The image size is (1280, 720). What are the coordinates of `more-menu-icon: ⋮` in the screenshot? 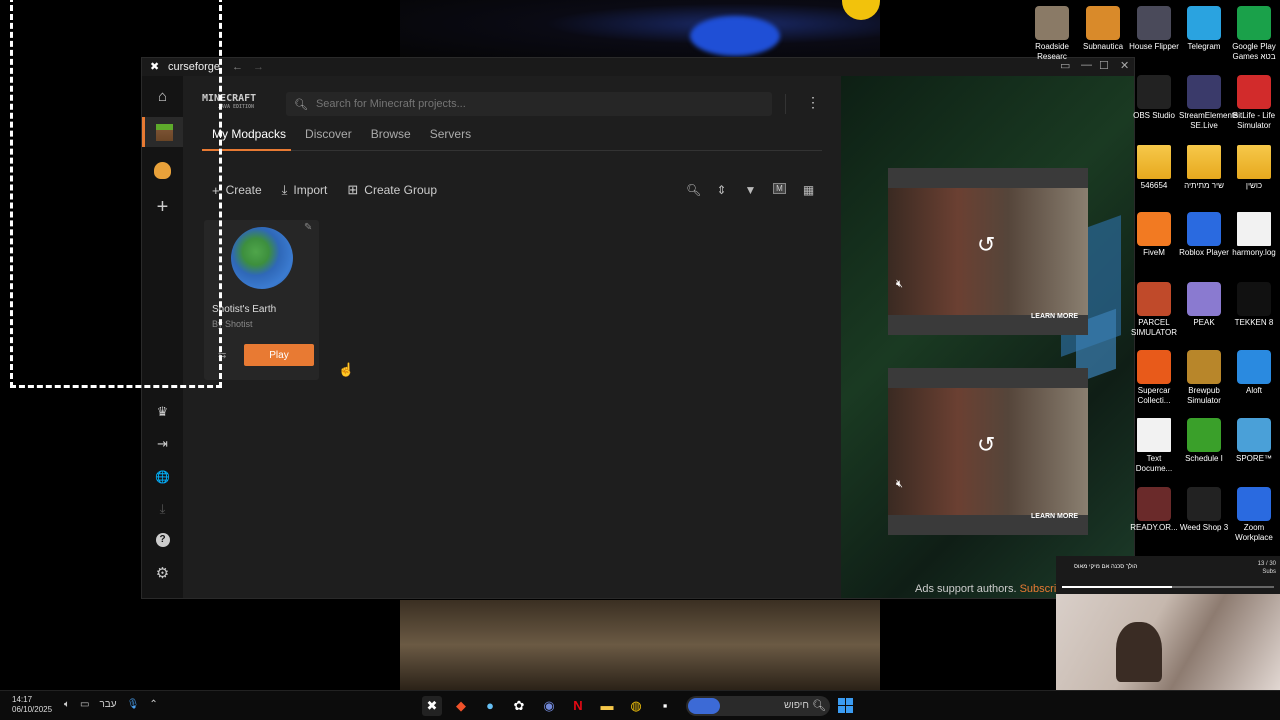 It's located at (813, 102).